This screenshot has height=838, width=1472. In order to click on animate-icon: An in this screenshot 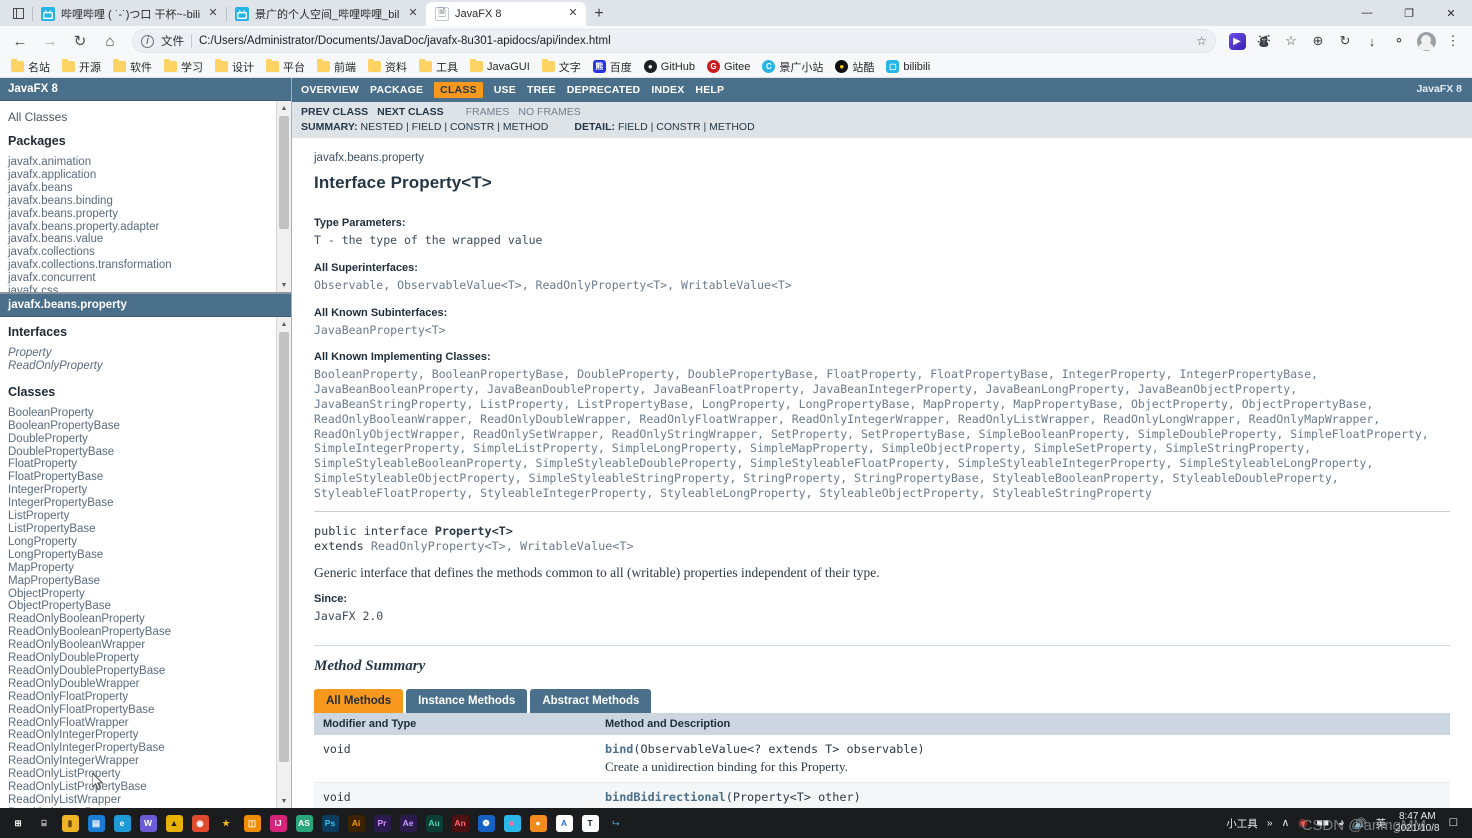, I will do `click(460, 823)`.